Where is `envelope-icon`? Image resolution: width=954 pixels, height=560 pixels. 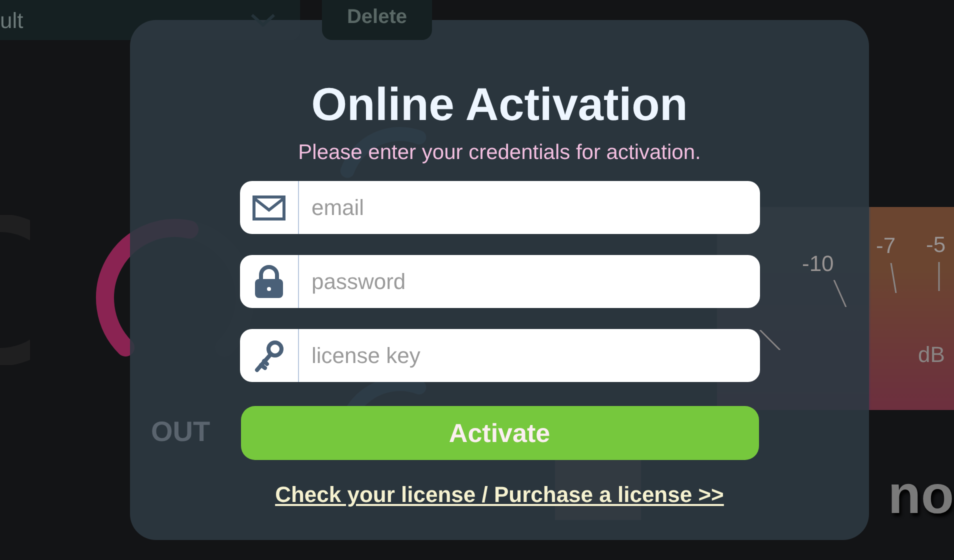 envelope-icon is located at coordinates (269, 207).